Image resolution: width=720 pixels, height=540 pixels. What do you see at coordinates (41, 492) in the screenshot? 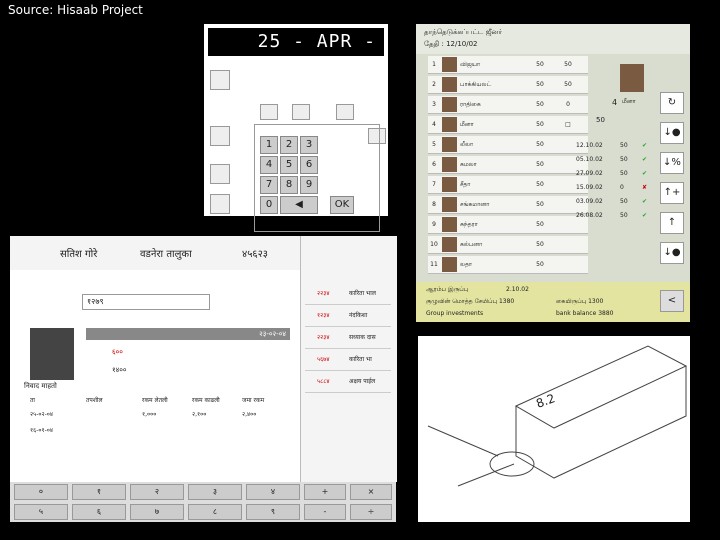
I see `digit-key: ०` at bounding box center [41, 492].